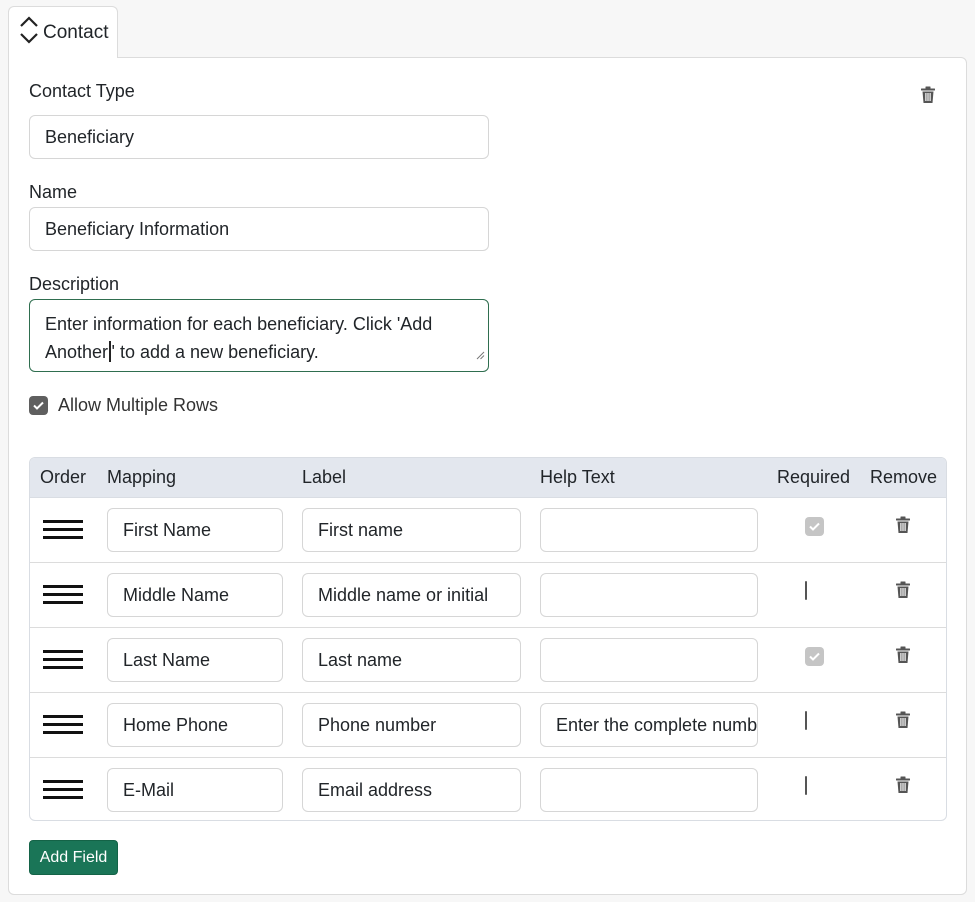 The width and height of the screenshot is (975, 902). Describe the element at coordinates (375, 789) in the screenshot. I see `label-value: Email address` at that location.